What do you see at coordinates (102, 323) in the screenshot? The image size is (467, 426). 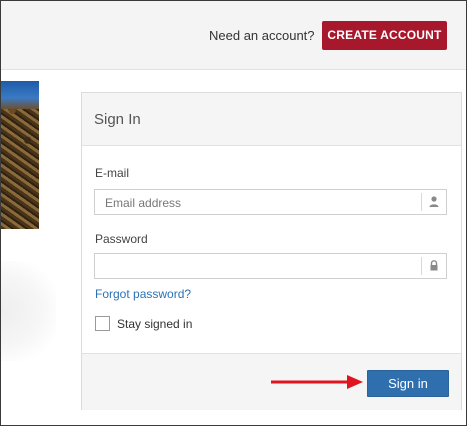 I see `stay-signed-in-checkbox` at bounding box center [102, 323].